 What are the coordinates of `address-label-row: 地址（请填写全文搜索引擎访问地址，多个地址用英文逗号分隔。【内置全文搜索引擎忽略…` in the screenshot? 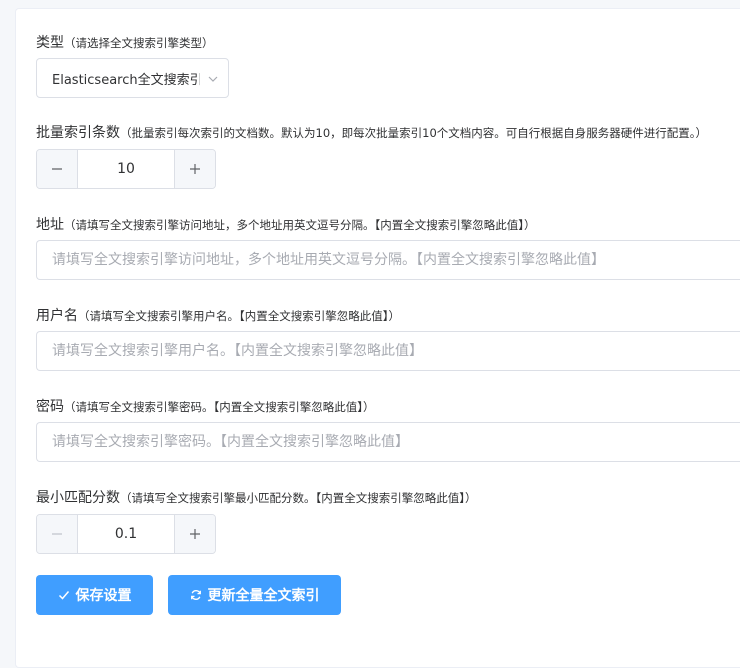 It's located at (286, 225).